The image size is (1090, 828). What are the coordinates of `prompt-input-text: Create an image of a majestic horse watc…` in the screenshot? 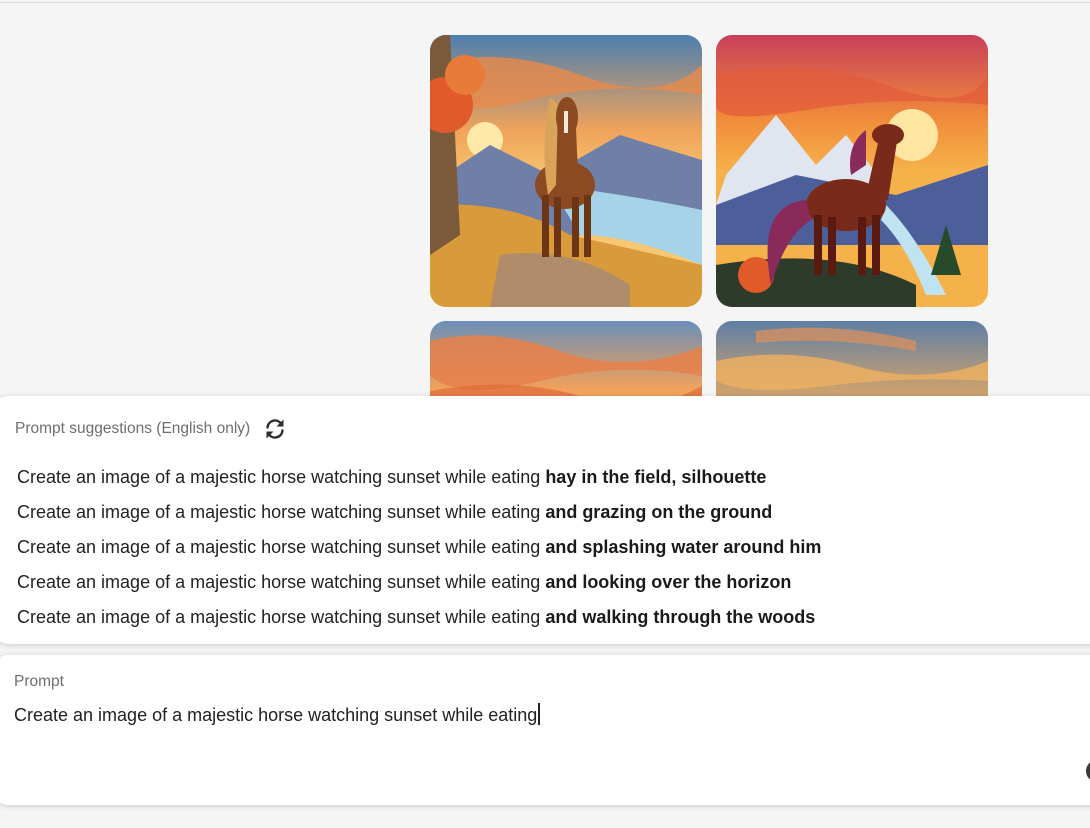 It's located at (276, 715).